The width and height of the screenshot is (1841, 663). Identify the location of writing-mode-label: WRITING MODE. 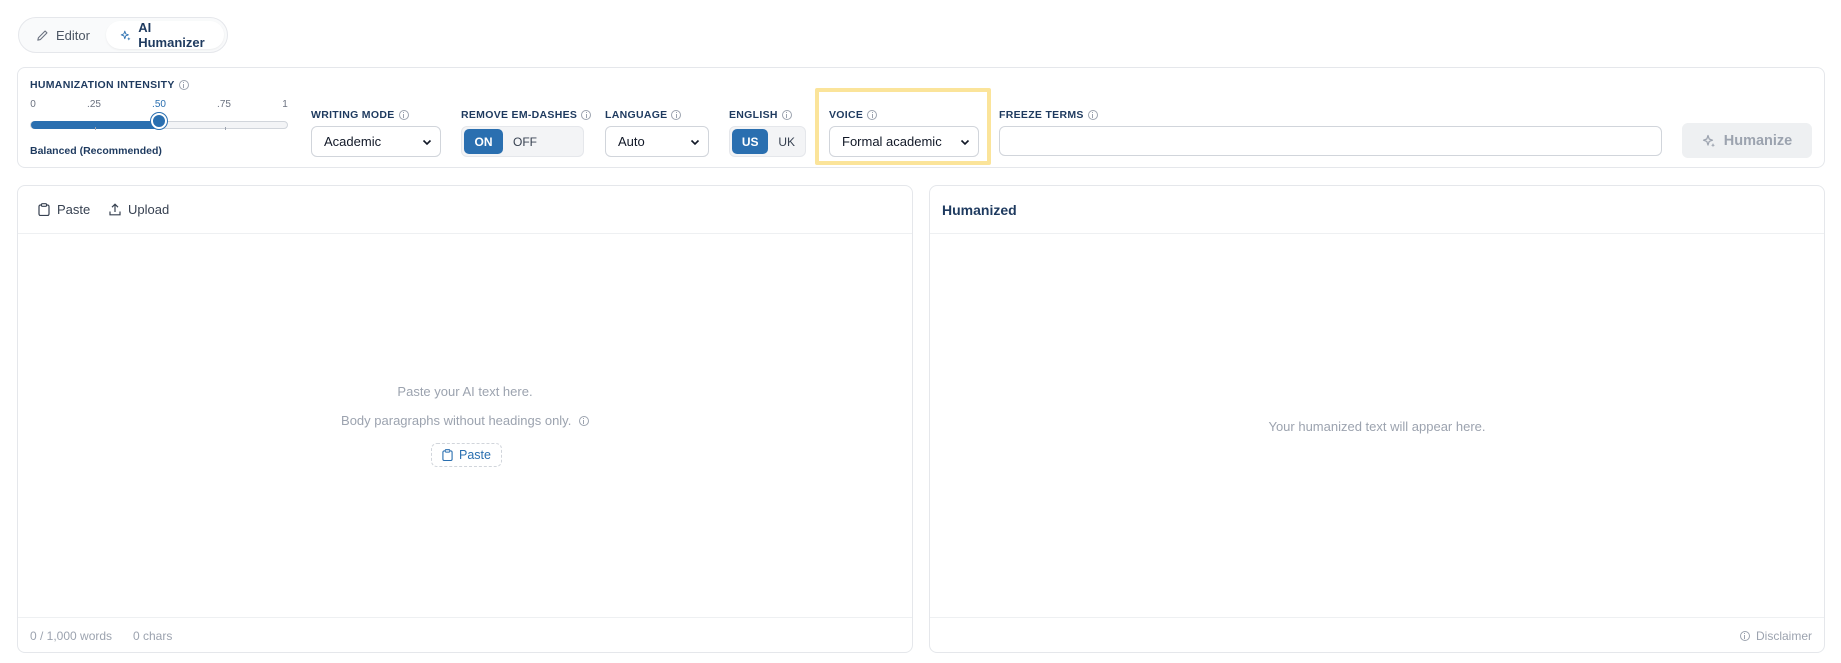
(360, 115).